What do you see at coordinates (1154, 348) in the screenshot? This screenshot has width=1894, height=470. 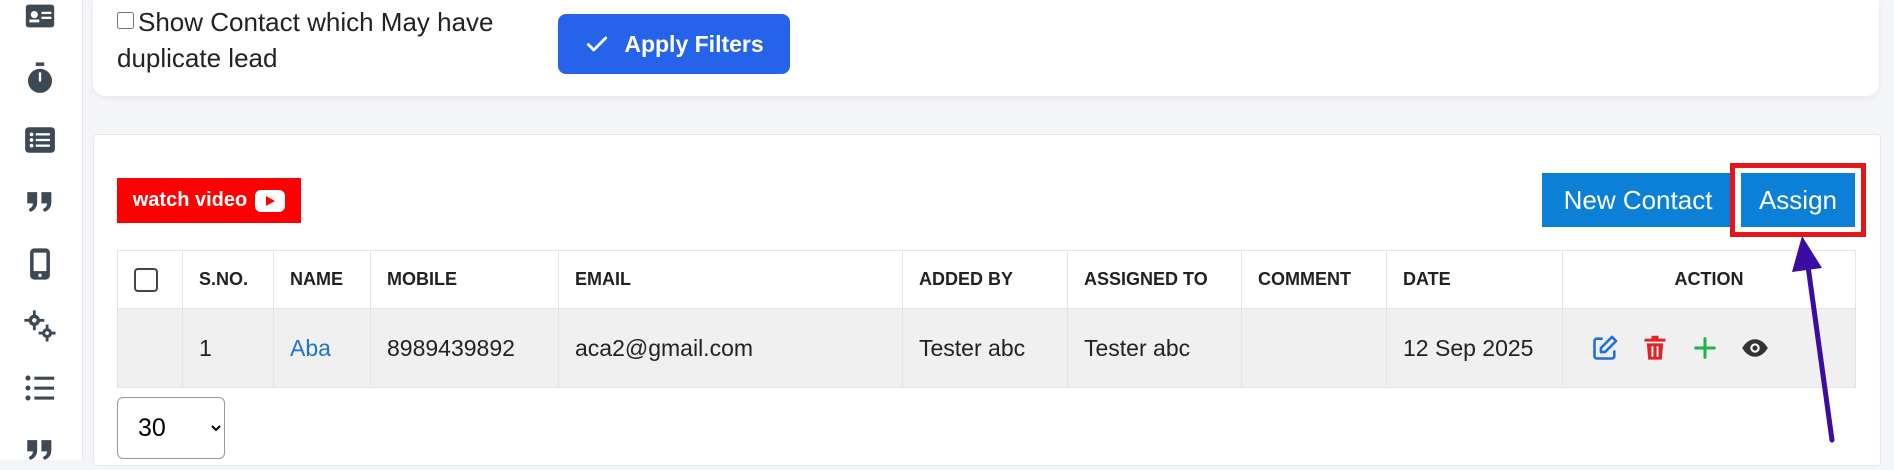 I see `cell-assigned-to: Tester abc` at bounding box center [1154, 348].